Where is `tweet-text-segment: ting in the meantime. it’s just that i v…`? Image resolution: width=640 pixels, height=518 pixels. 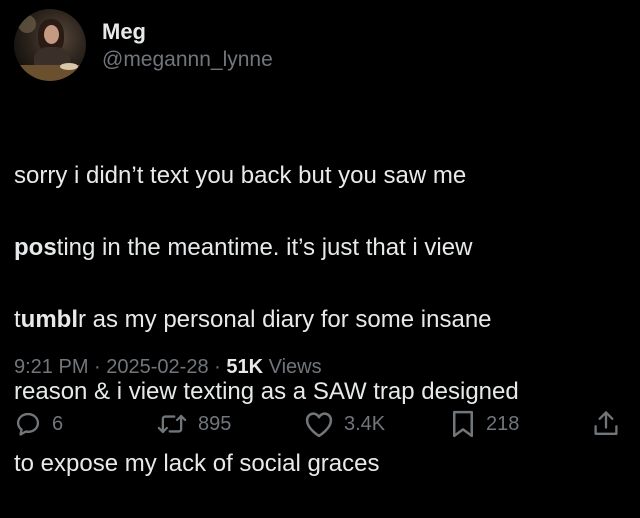
tweet-text-segment: ting in the meantime. it’s just that i v… is located at coordinates (264, 247).